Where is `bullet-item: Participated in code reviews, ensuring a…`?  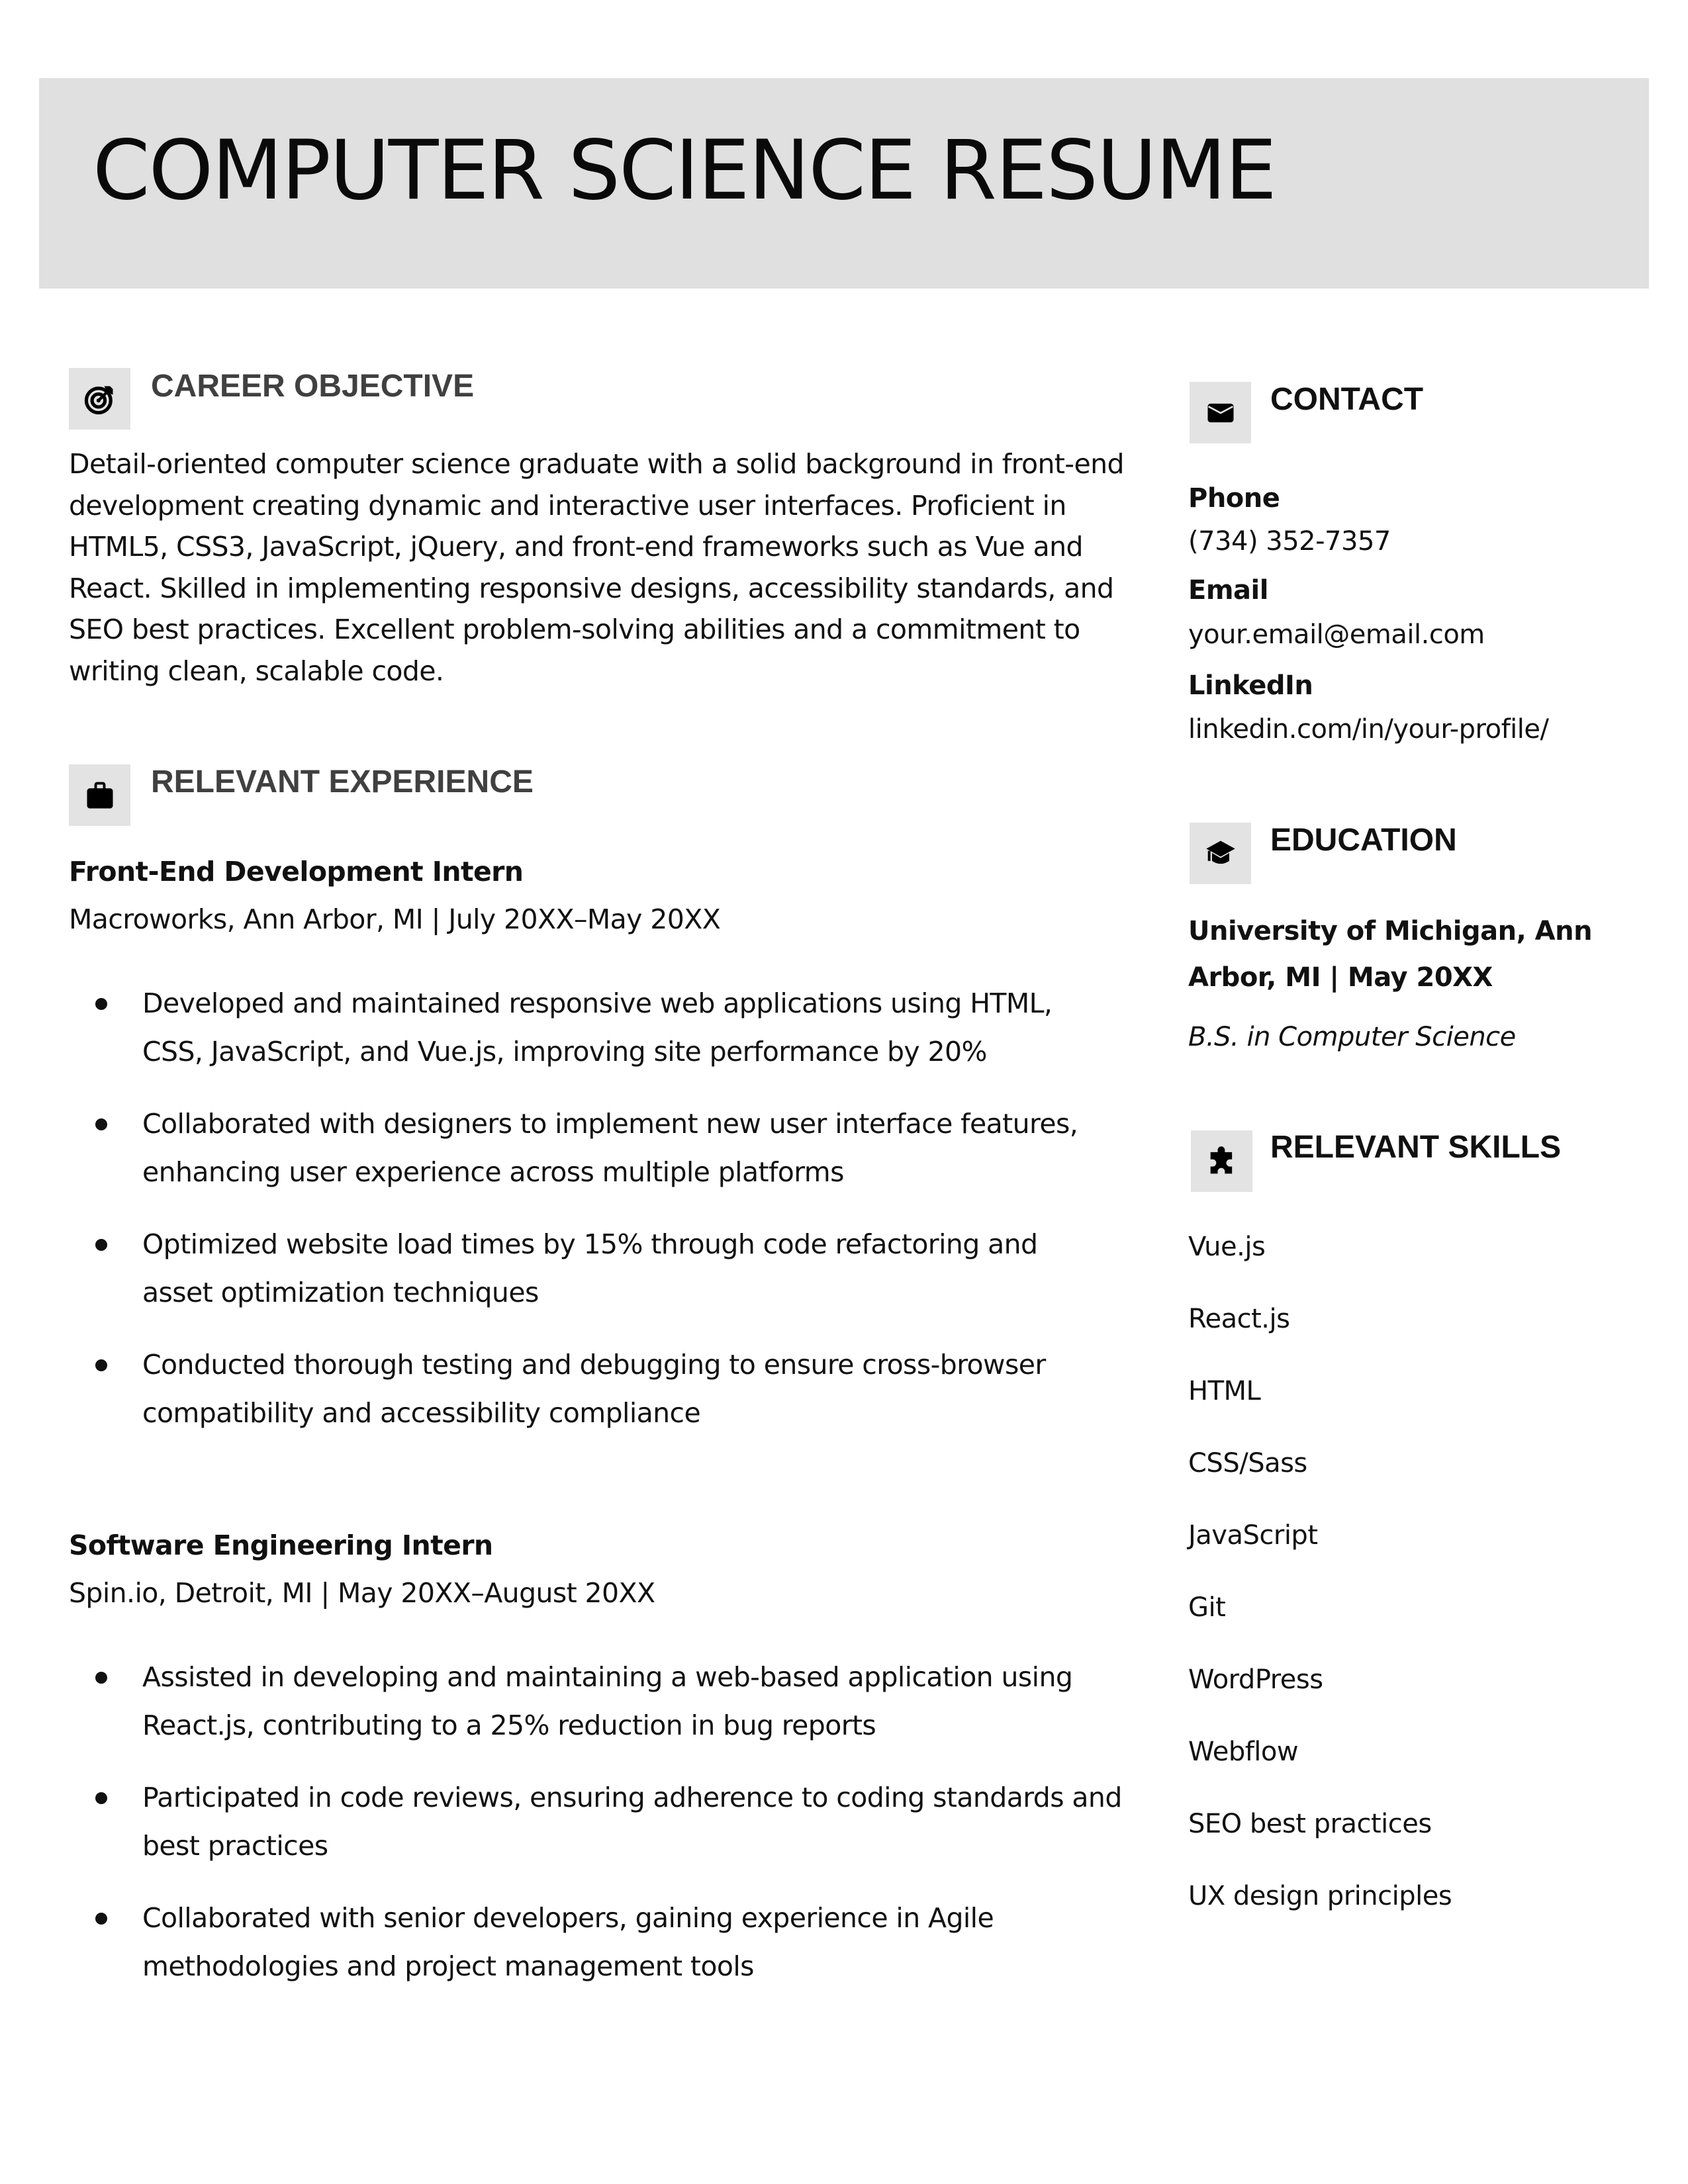
bullet-item: Participated in code reviews, ensuring a… is located at coordinates (598, 1822).